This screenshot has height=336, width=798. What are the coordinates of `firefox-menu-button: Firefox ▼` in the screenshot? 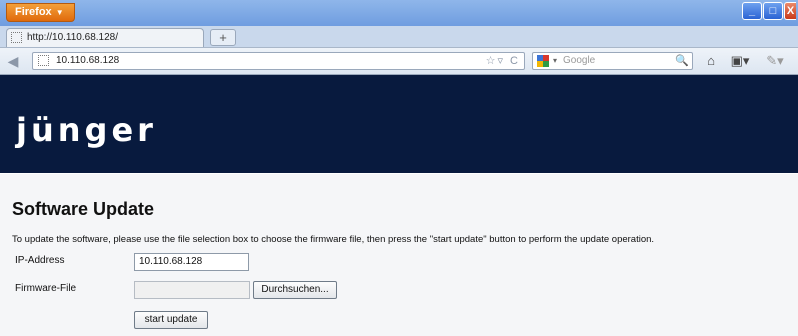 It's located at (40, 12).